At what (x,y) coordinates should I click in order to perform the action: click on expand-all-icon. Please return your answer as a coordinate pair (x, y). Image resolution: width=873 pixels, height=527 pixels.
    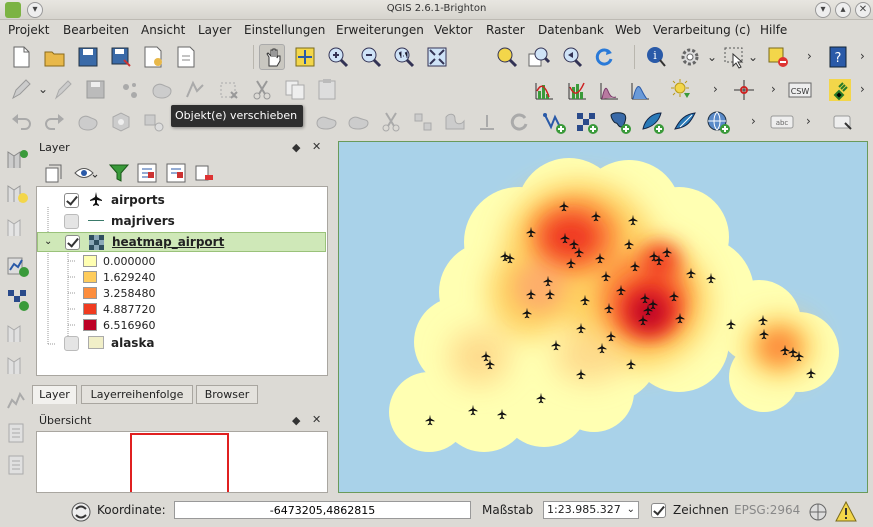
    Looking at the image, I should click on (145, 171).